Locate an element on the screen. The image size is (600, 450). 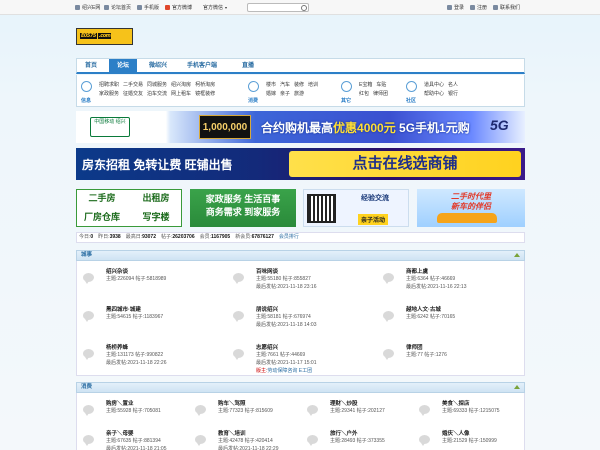
forum-name: 购房＼置业 is located at coordinates (120, 403).